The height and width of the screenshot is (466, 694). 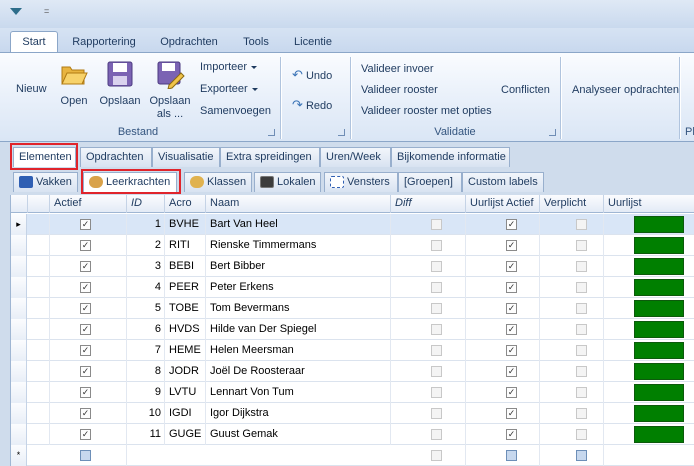 What do you see at coordinates (88, 204) in the screenshot?
I see `column-header-actief: Actief` at bounding box center [88, 204].